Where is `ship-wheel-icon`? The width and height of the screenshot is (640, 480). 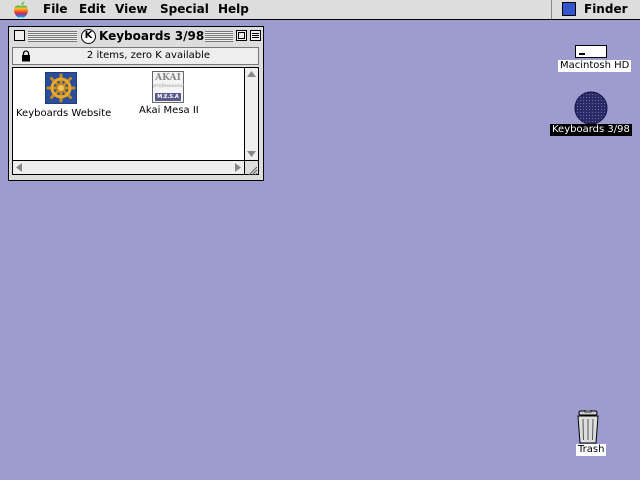 ship-wheel-icon is located at coordinates (61, 88).